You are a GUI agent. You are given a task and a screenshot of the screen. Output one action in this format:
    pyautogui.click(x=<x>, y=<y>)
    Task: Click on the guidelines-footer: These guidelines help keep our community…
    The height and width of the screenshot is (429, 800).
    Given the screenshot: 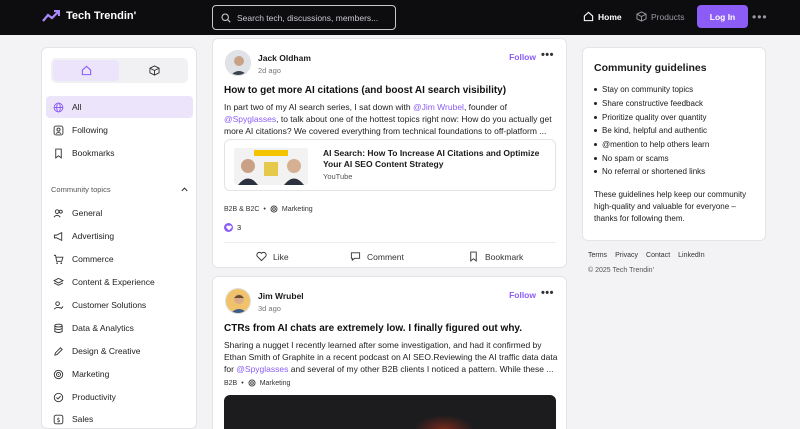 What is the action you would take?
    pyautogui.click(x=670, y=206)
    